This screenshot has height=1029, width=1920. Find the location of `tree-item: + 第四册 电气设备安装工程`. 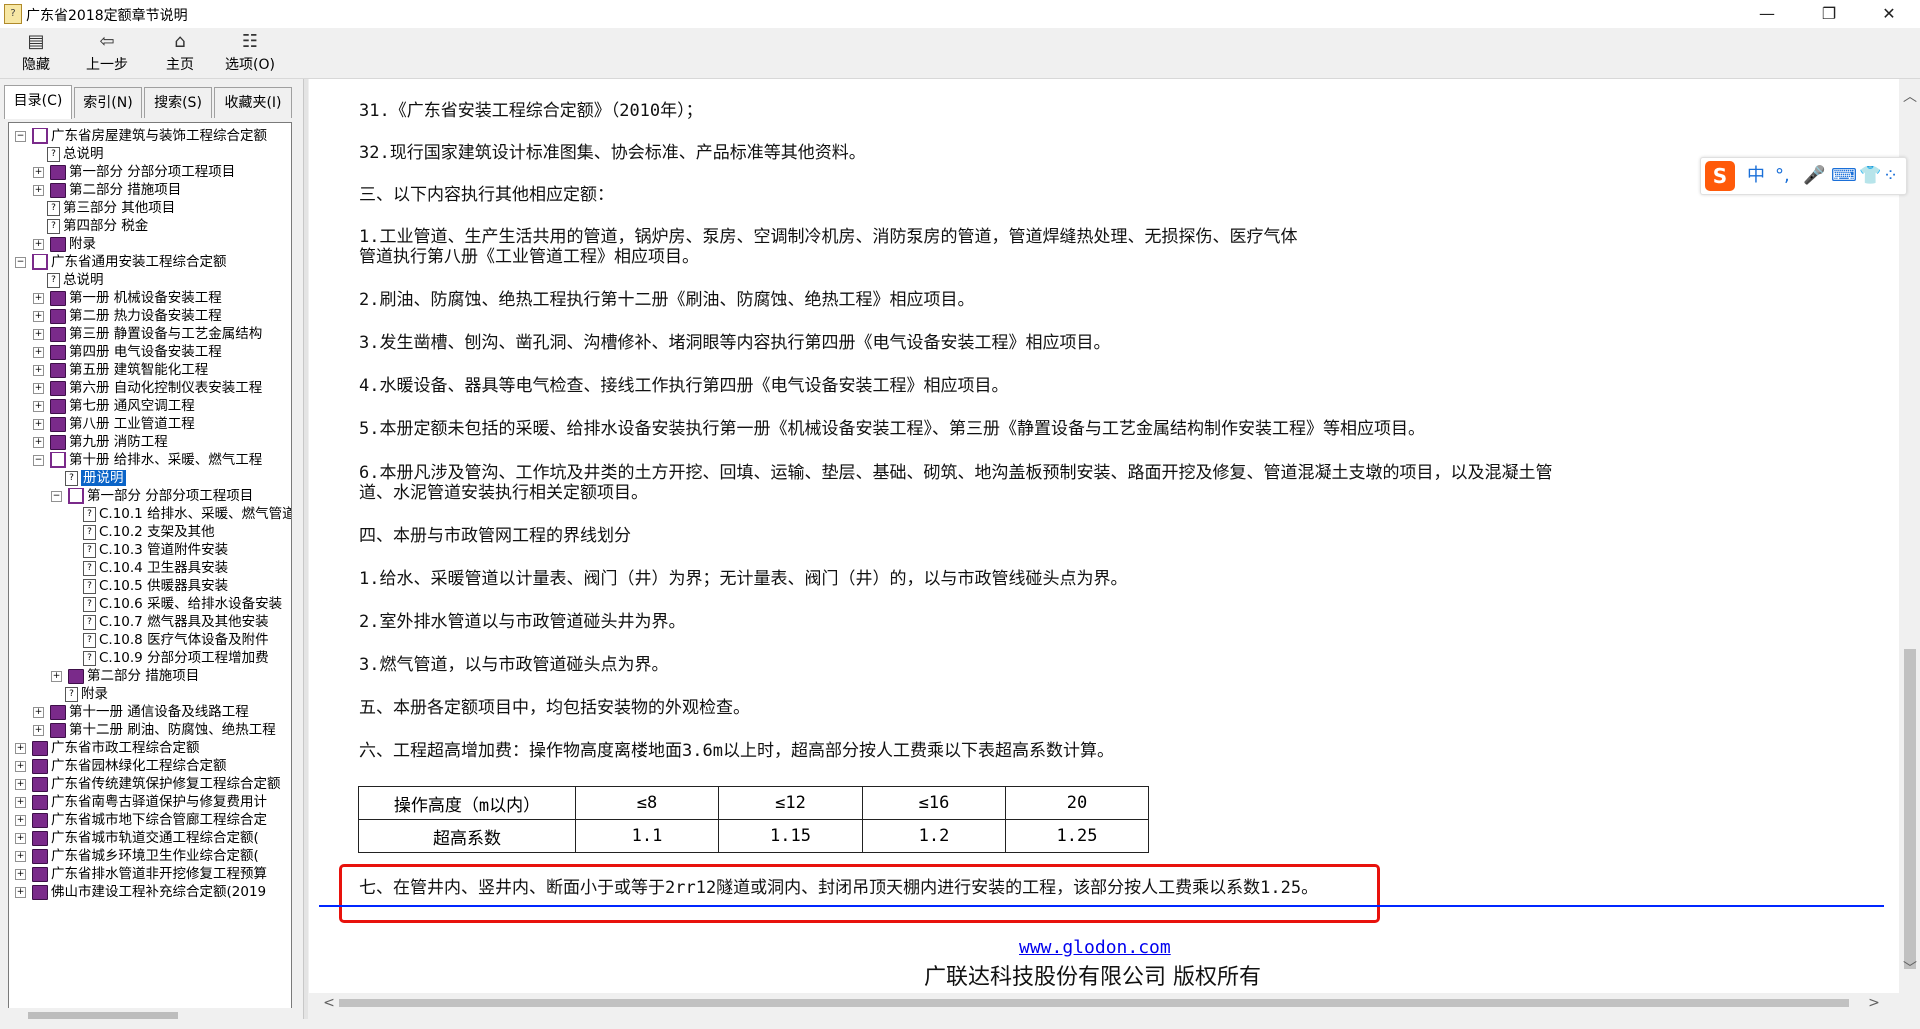

tree-item: + 第四册 电气设备安装工程 is located at coordinates (127, 352).